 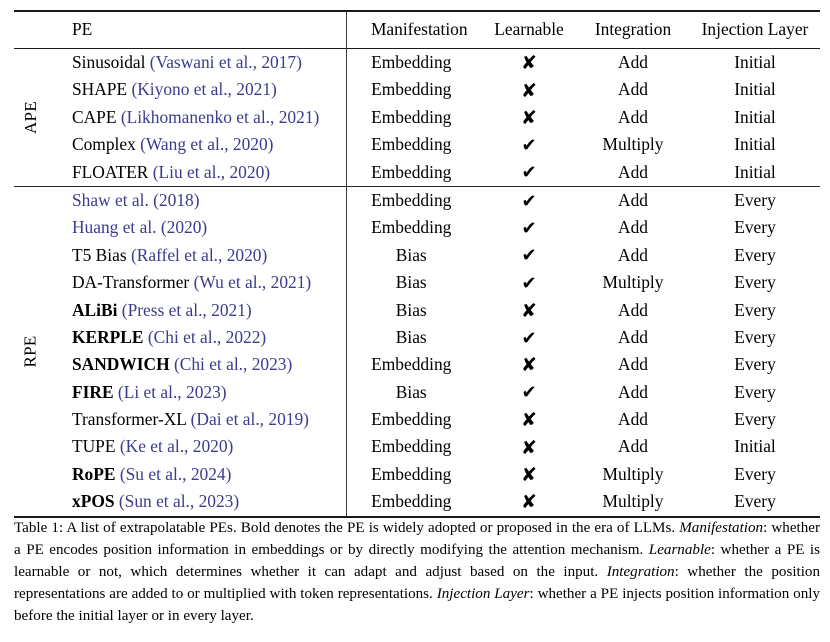 What do you see at coordinates (131, 282) in the screenshot?
I see `pe-name: DA-Transformer` at bounding box center [131, 282].